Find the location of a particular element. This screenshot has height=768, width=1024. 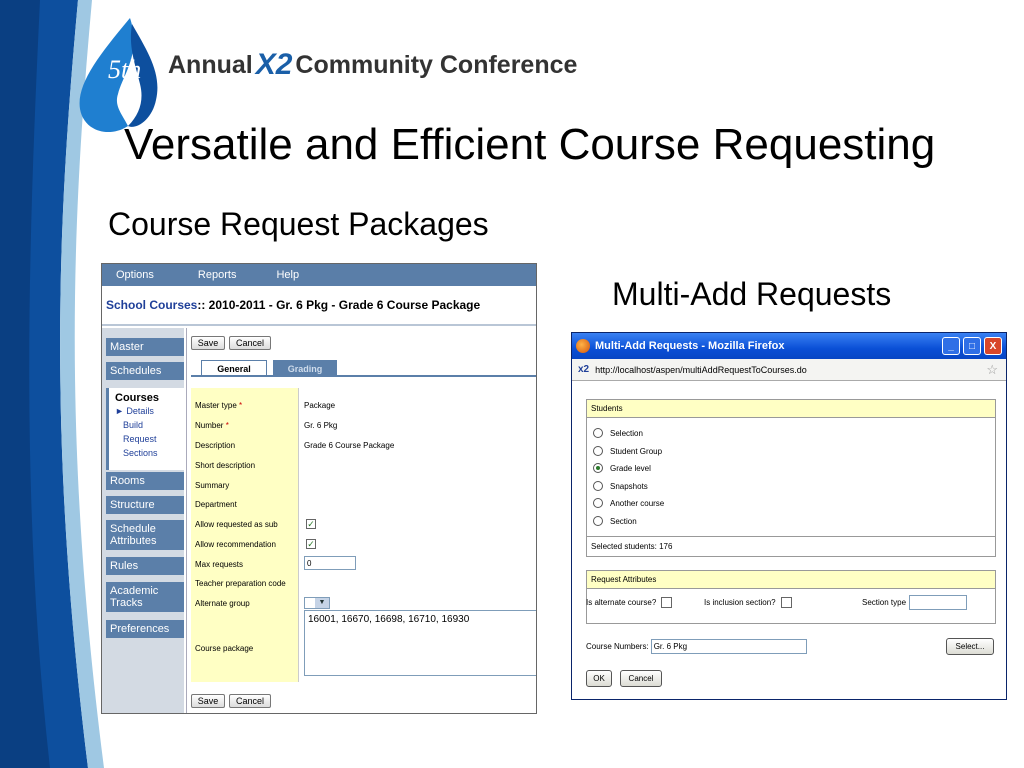

close-button: X is located at coordinates (993, 346).